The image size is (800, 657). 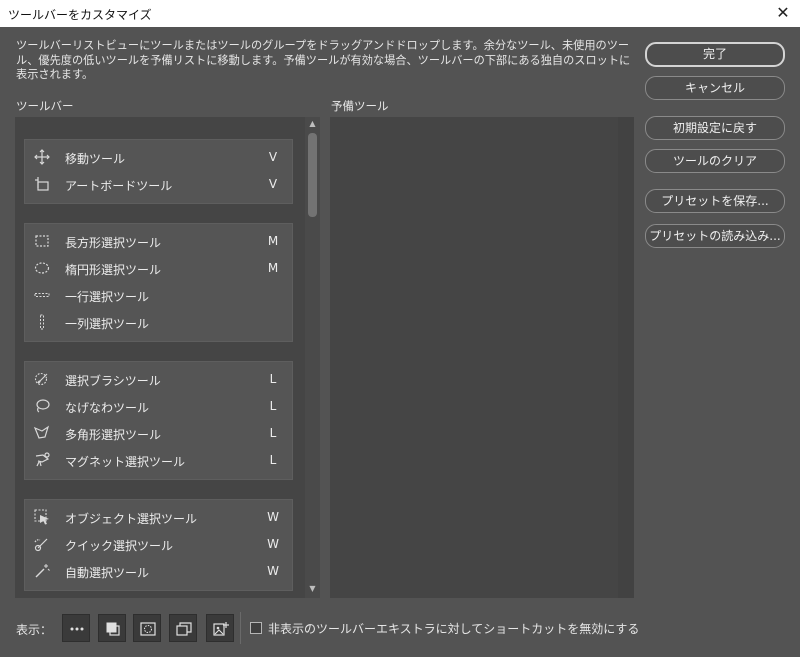 What do you see at coordinates (158, 571) in the screenshot?
I see `tool-item: 自動選択ツール W` at bounding box center [158, 571].